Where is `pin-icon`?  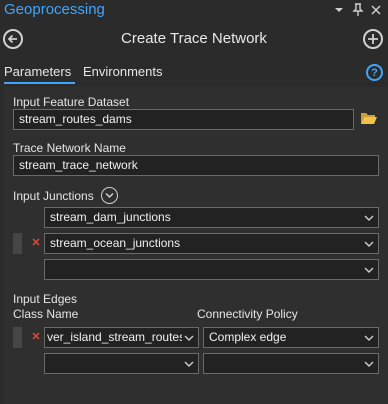
pin-icon is located at coordinates (358, 10).